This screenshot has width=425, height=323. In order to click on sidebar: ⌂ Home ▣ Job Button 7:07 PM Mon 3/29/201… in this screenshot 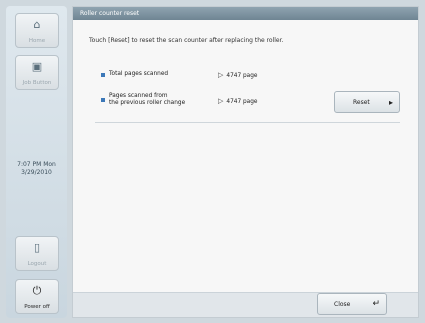, I will do `click(36, 162)`.